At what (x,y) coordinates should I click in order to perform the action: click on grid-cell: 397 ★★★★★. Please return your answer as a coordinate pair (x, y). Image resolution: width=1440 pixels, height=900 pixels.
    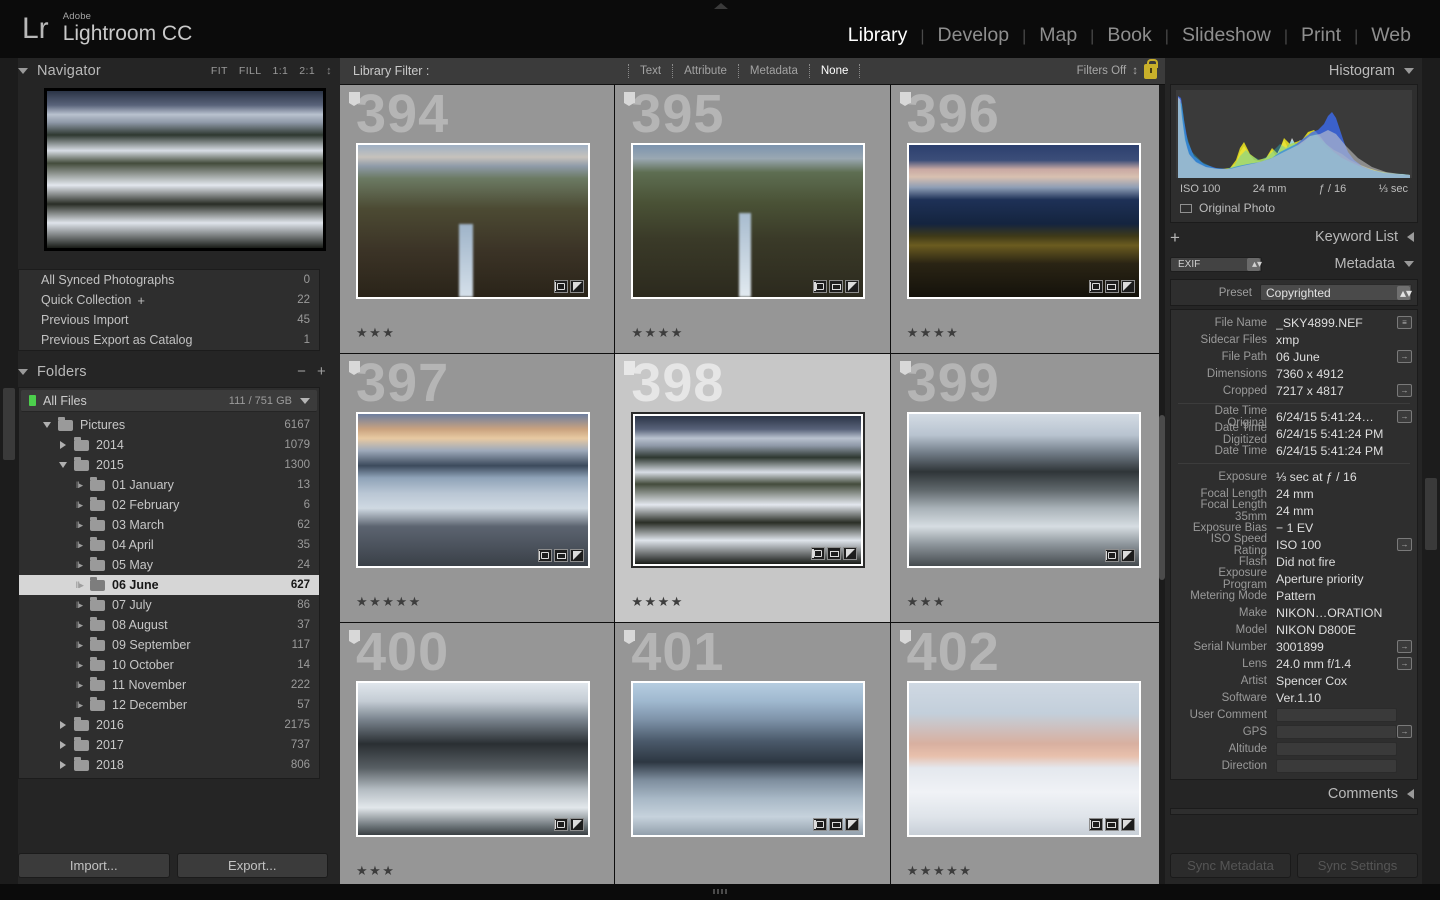
    Looking at the image, I should click on (477, 488).